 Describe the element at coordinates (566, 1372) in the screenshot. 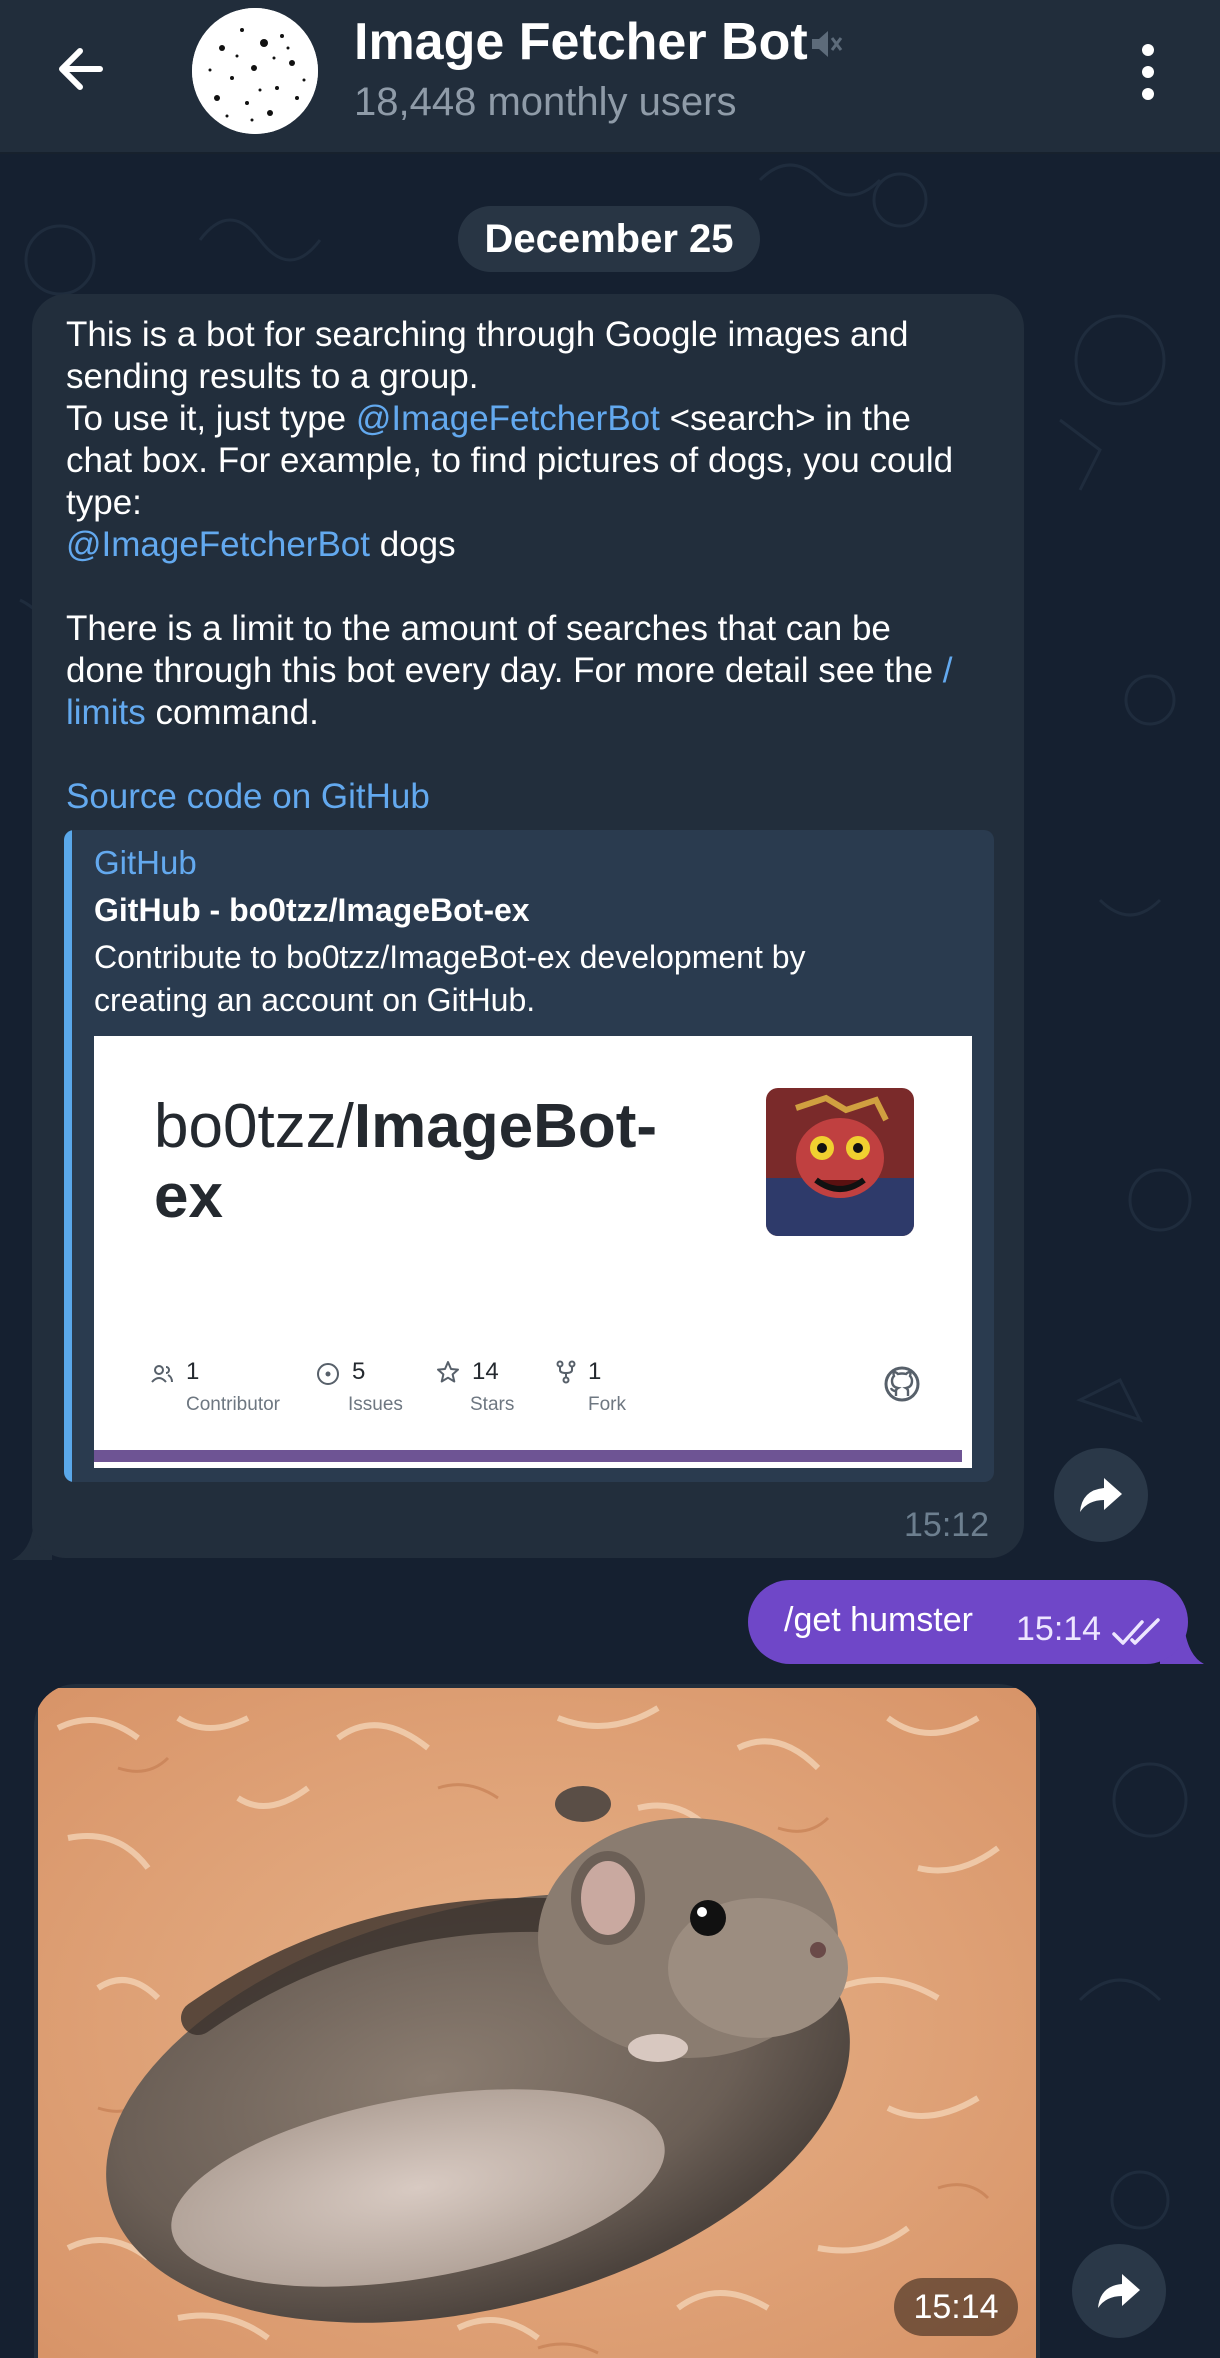

I see `fork-icon` at that location.